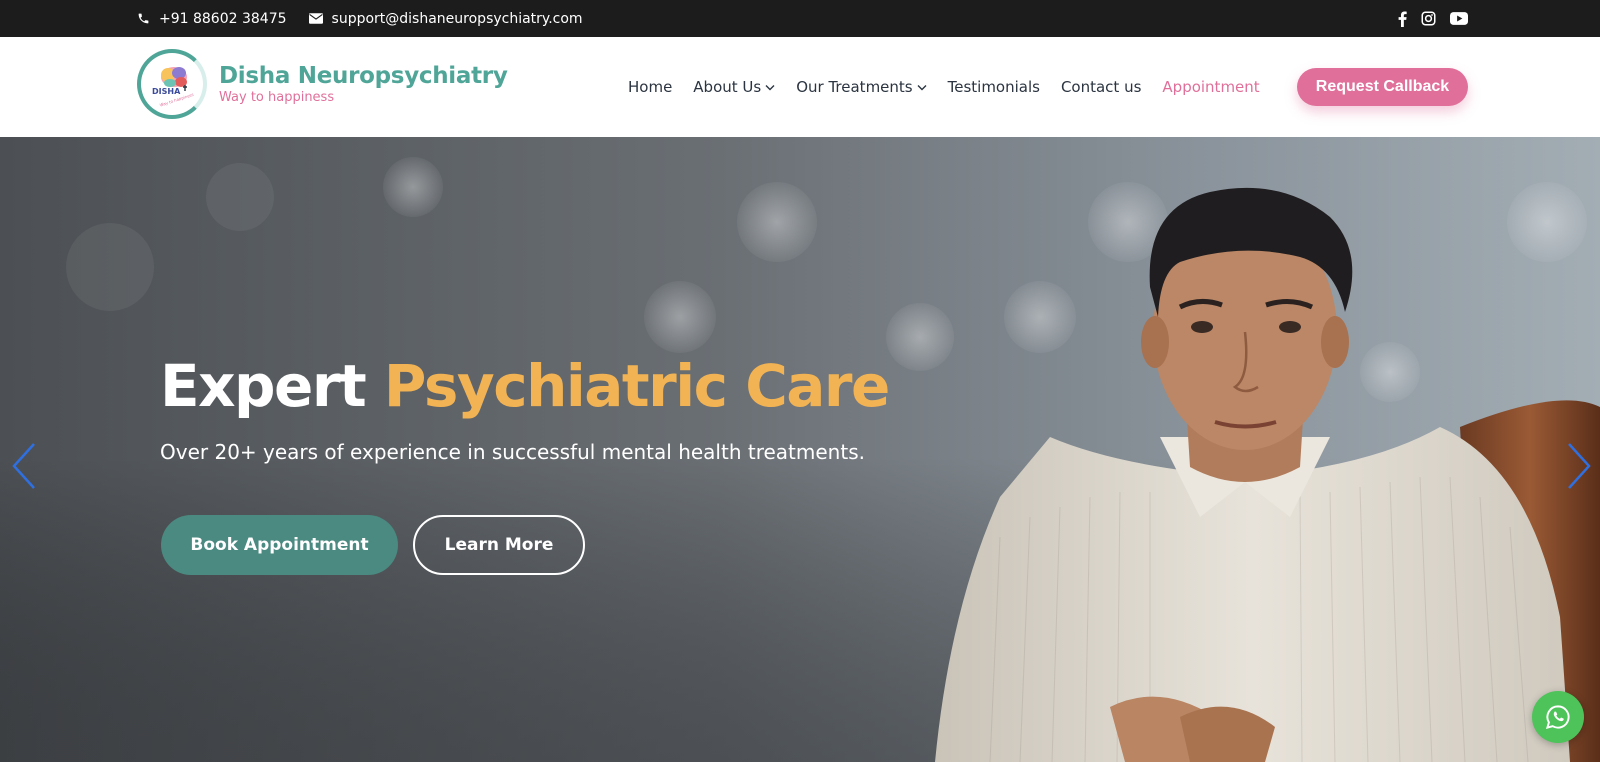  What do you see at coordinates (1459, 18) in the screenshot?
I see `youtube-icon` at bounding box center [1459, 18].